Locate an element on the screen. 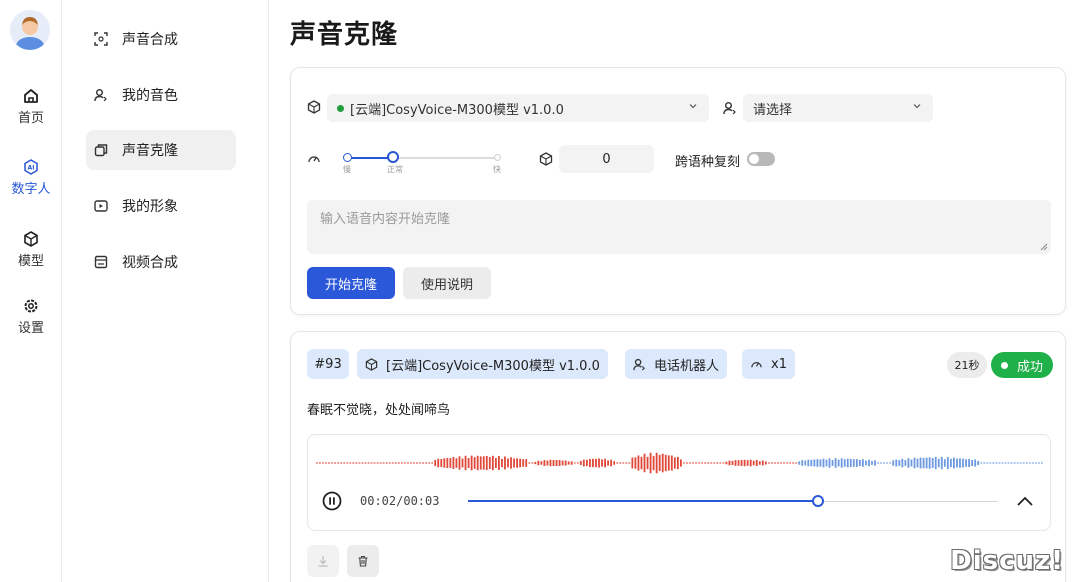  resize-handle-icon is located at coordinates (1044, 247).